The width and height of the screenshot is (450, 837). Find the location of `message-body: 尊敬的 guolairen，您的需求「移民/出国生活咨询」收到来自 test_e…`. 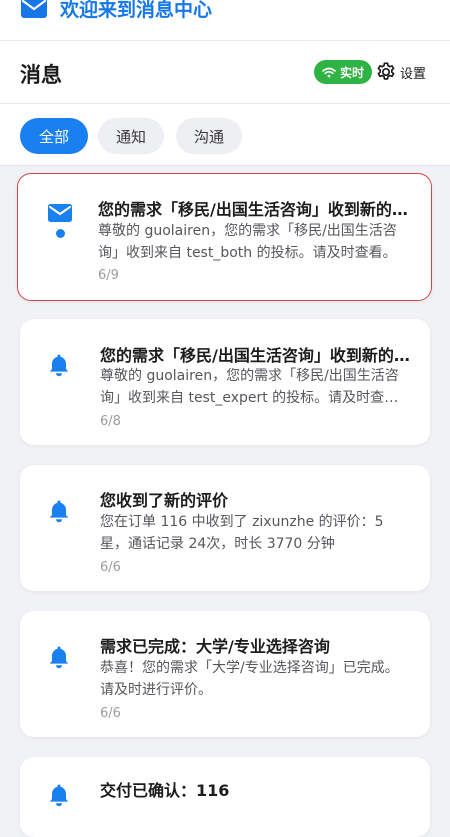

message-body: 尊敬的 guolairen，您的需求「移民/出国生活咨询」收到来自 test_e… is located at coordinates (249, 387).